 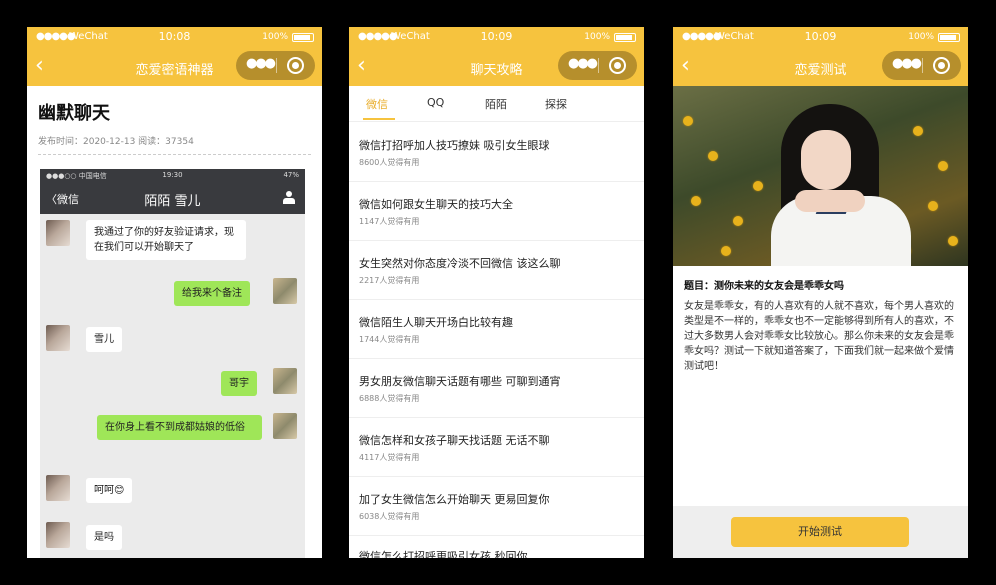 What do you see at coordinates (289, 197) in the screenshot?
I see `user-icon` at bounding box center [289, 197].